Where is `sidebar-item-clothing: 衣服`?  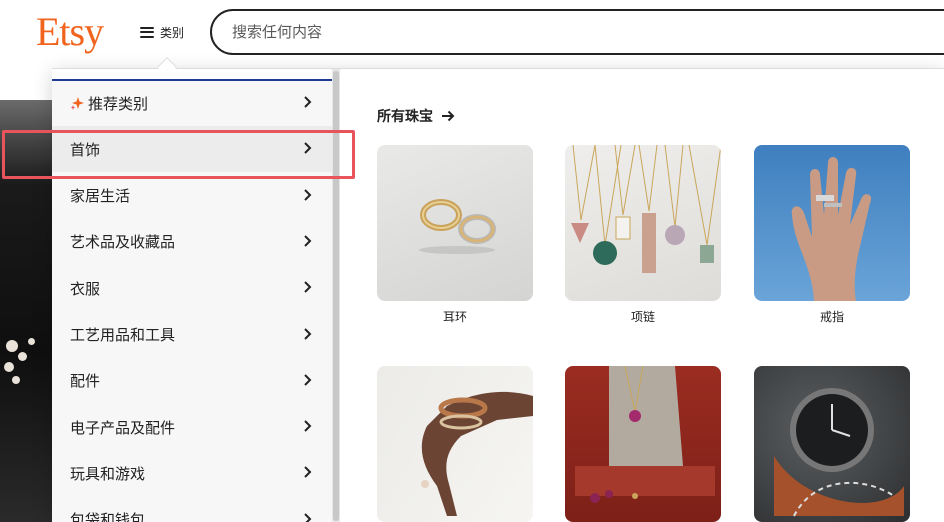 sidebar-item-clothing: 衣服 is located at coordinates (192, 288).